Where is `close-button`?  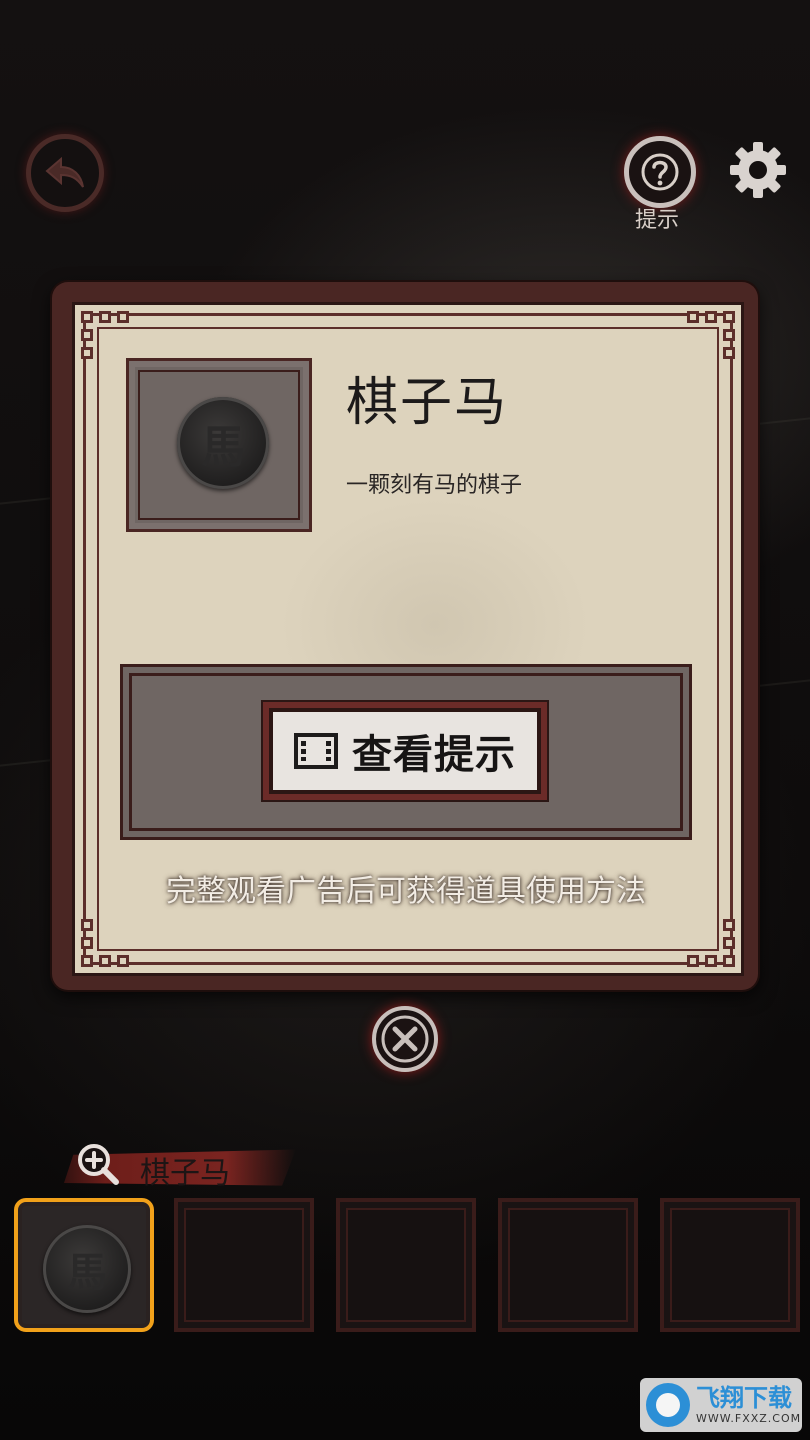
close-button is located at coordinates (405, 1039).